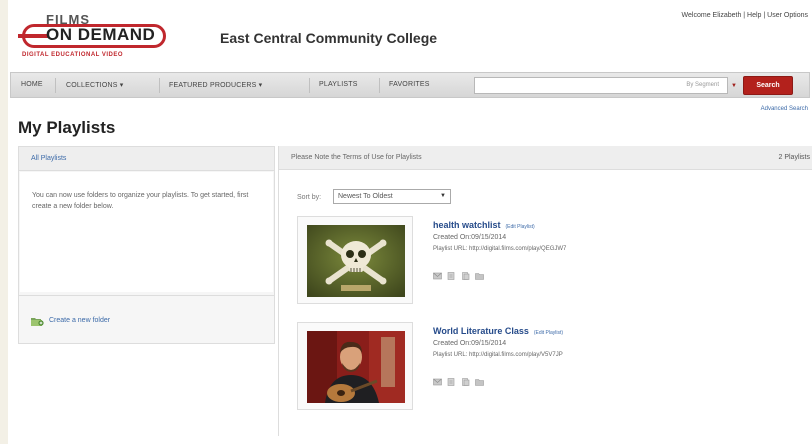  I want to click on playlist-title-link: World Literature Class (Edit Playlist), so click(498, 331).